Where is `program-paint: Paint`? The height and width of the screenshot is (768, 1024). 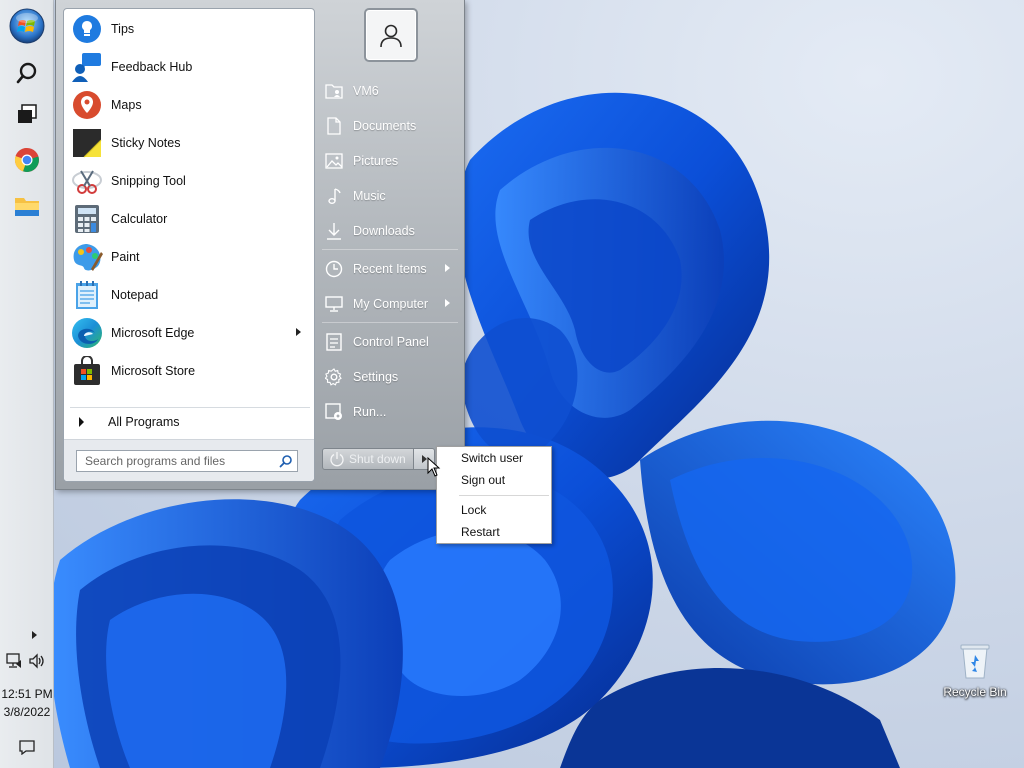 program-paint: Paint is located at coordinates (189, 257).